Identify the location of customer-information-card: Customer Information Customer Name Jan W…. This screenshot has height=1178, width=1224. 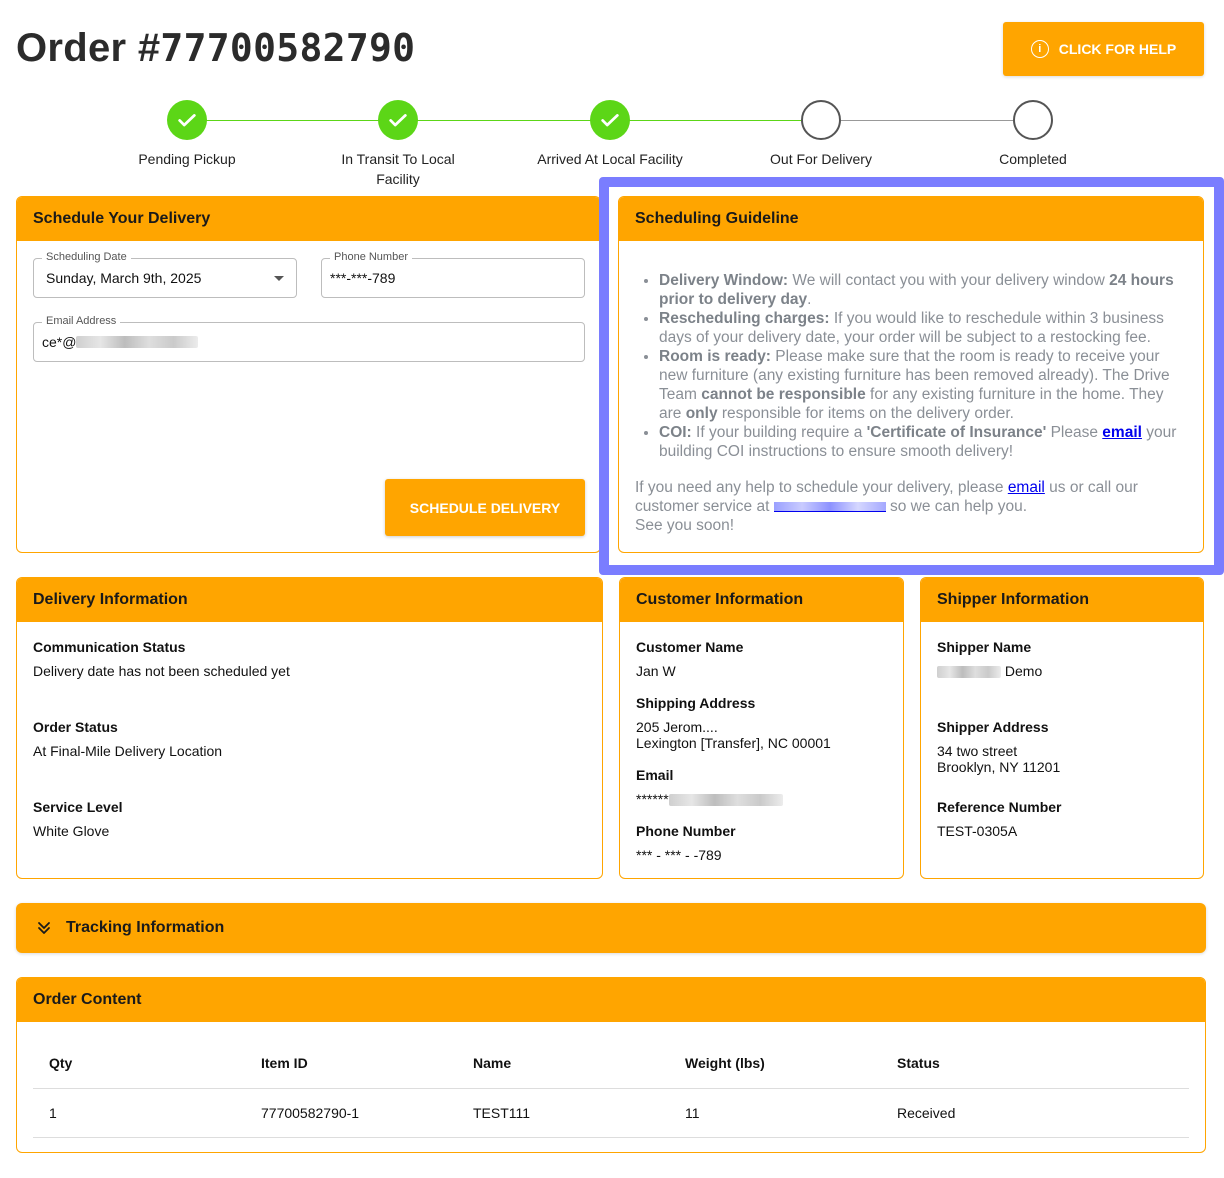
(761, 728).